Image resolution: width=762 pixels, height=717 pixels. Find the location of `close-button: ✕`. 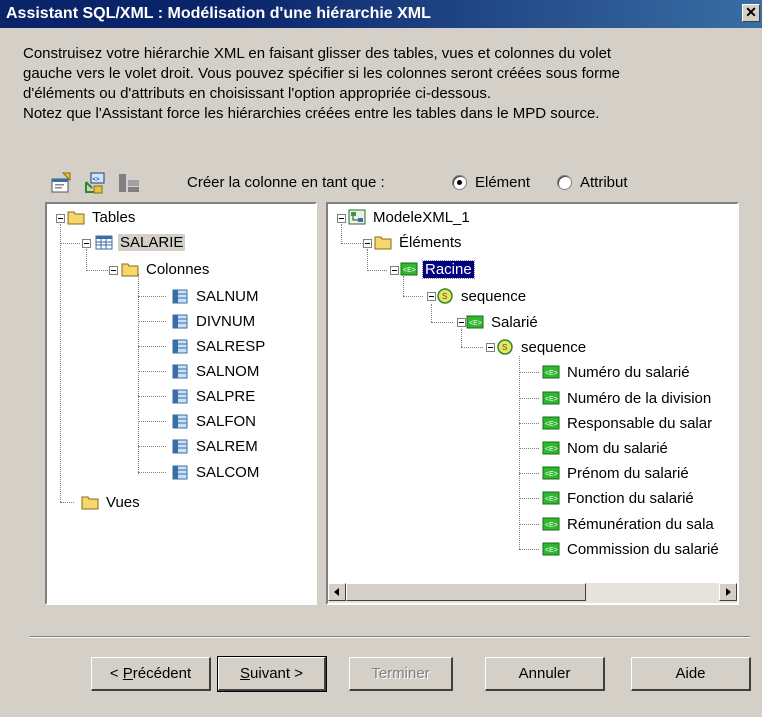

close-button: ✕ is located at coordinates (751, 13).